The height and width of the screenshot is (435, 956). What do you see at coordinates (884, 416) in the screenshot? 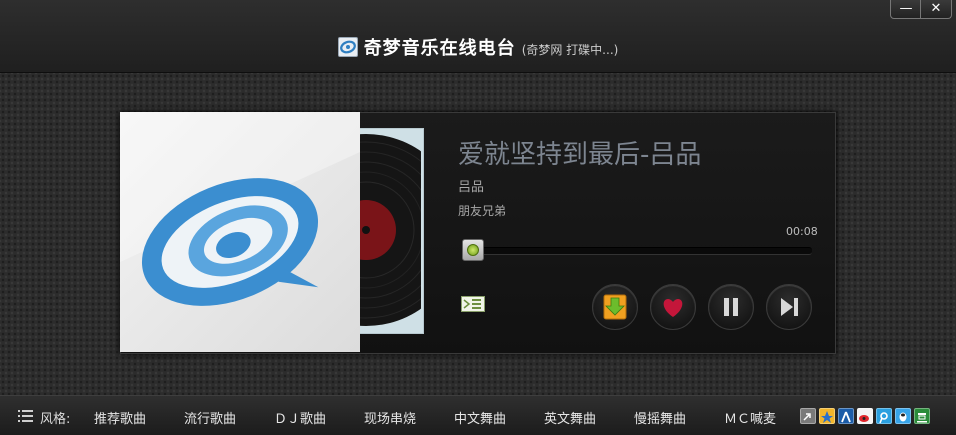
I see `tencent-weibo-icon` at bounding box center [884, 416].